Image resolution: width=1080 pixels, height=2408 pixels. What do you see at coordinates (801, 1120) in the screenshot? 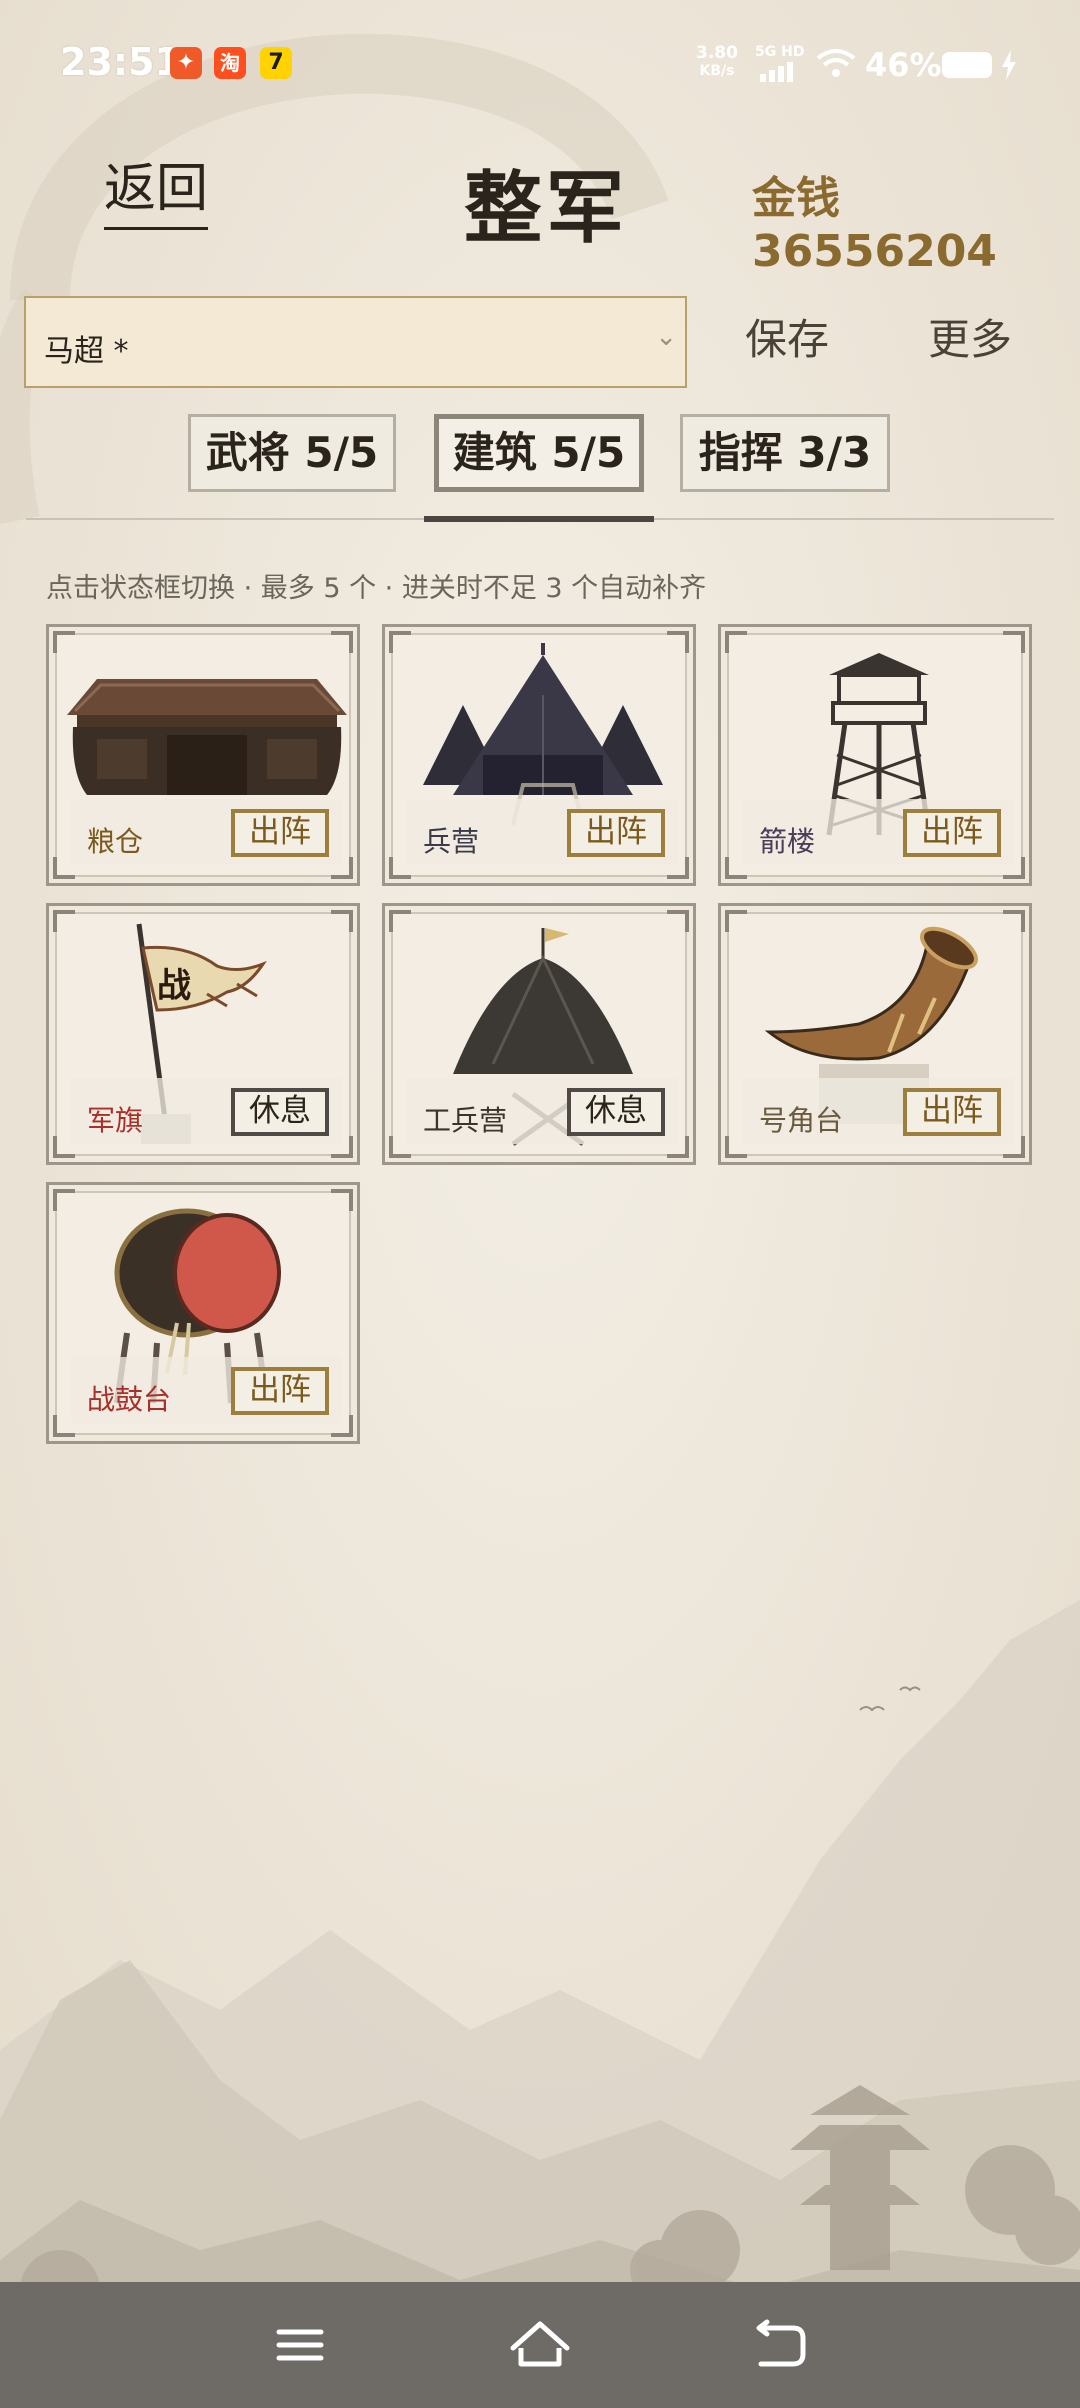
I see `building-name: 号角台` at bounding box center [801, 1120].